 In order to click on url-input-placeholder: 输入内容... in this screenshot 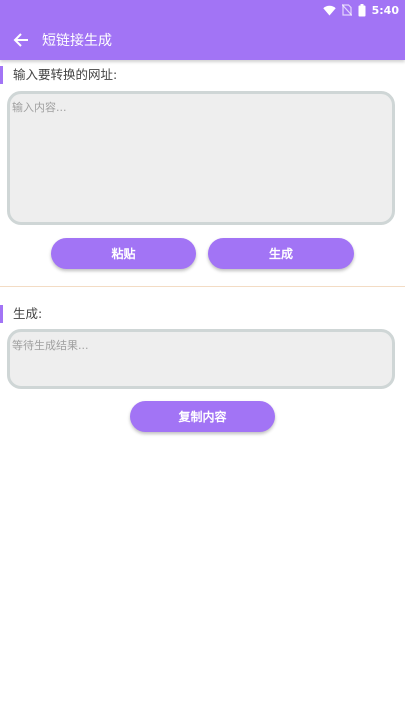, I will do `click(39, 107)`.